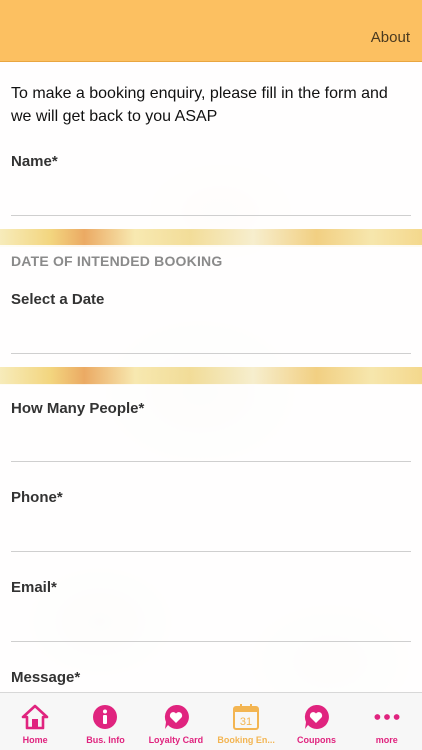 This screenshot has width=422, height=750. What do you see at coordinates (386, 740) in the screenshot?
I see `tab-label-more: more` at bounding box center [386, 740].